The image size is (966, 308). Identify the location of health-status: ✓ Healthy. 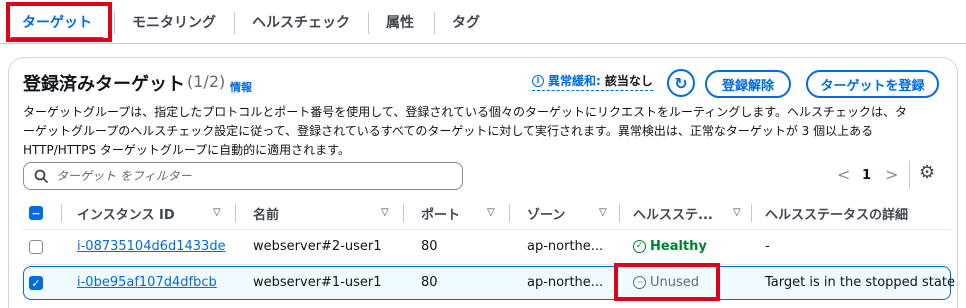
(670, 246).